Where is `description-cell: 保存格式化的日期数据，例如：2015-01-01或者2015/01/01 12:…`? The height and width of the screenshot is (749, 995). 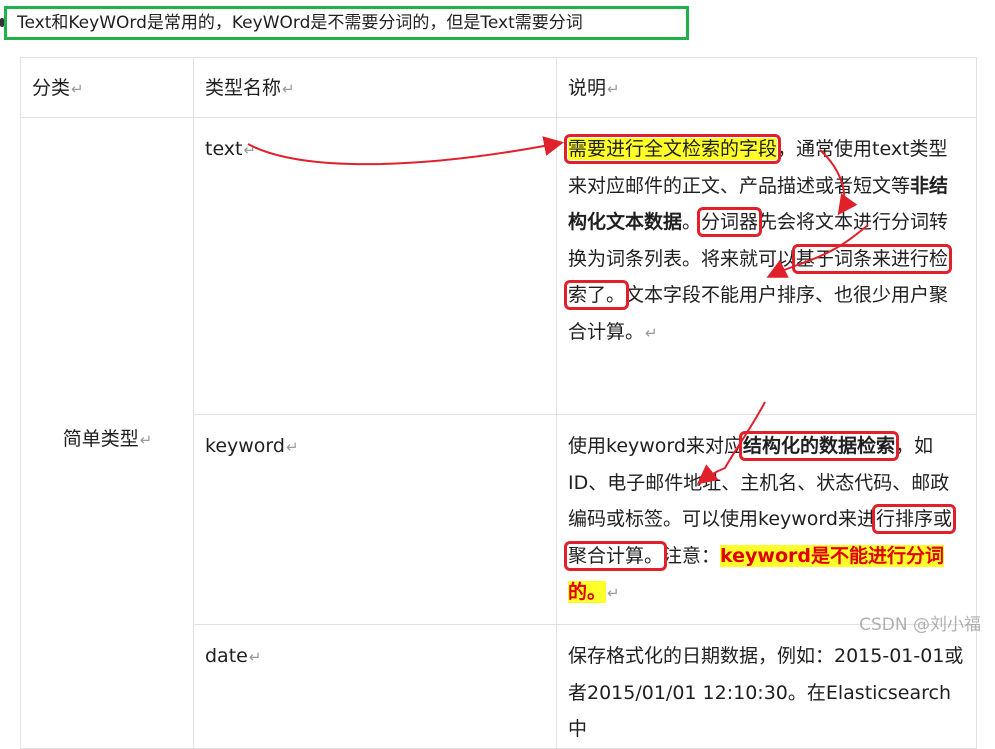
description-cell: 保存格式化的日期数据，例如：2015-01-01或者2015/01/01 12:… is located at coordinates (766, 686).